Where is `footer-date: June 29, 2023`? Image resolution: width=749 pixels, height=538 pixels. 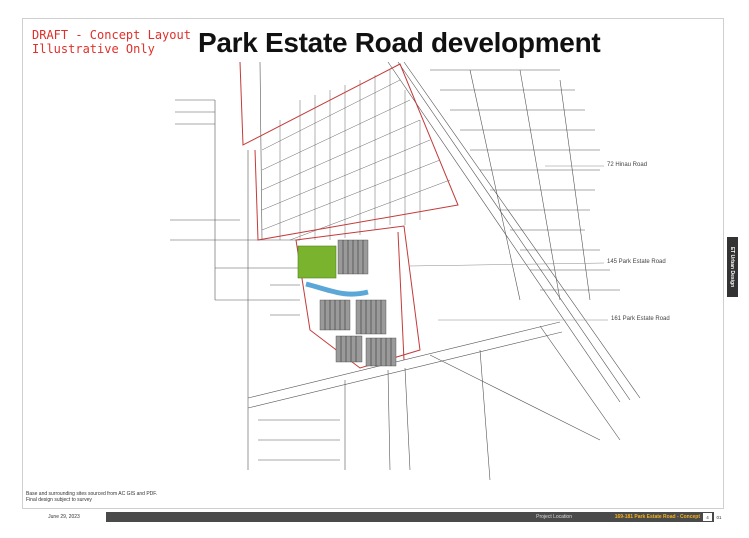
footer-date: June 29, 2023 is located at coordinates (64, 517).